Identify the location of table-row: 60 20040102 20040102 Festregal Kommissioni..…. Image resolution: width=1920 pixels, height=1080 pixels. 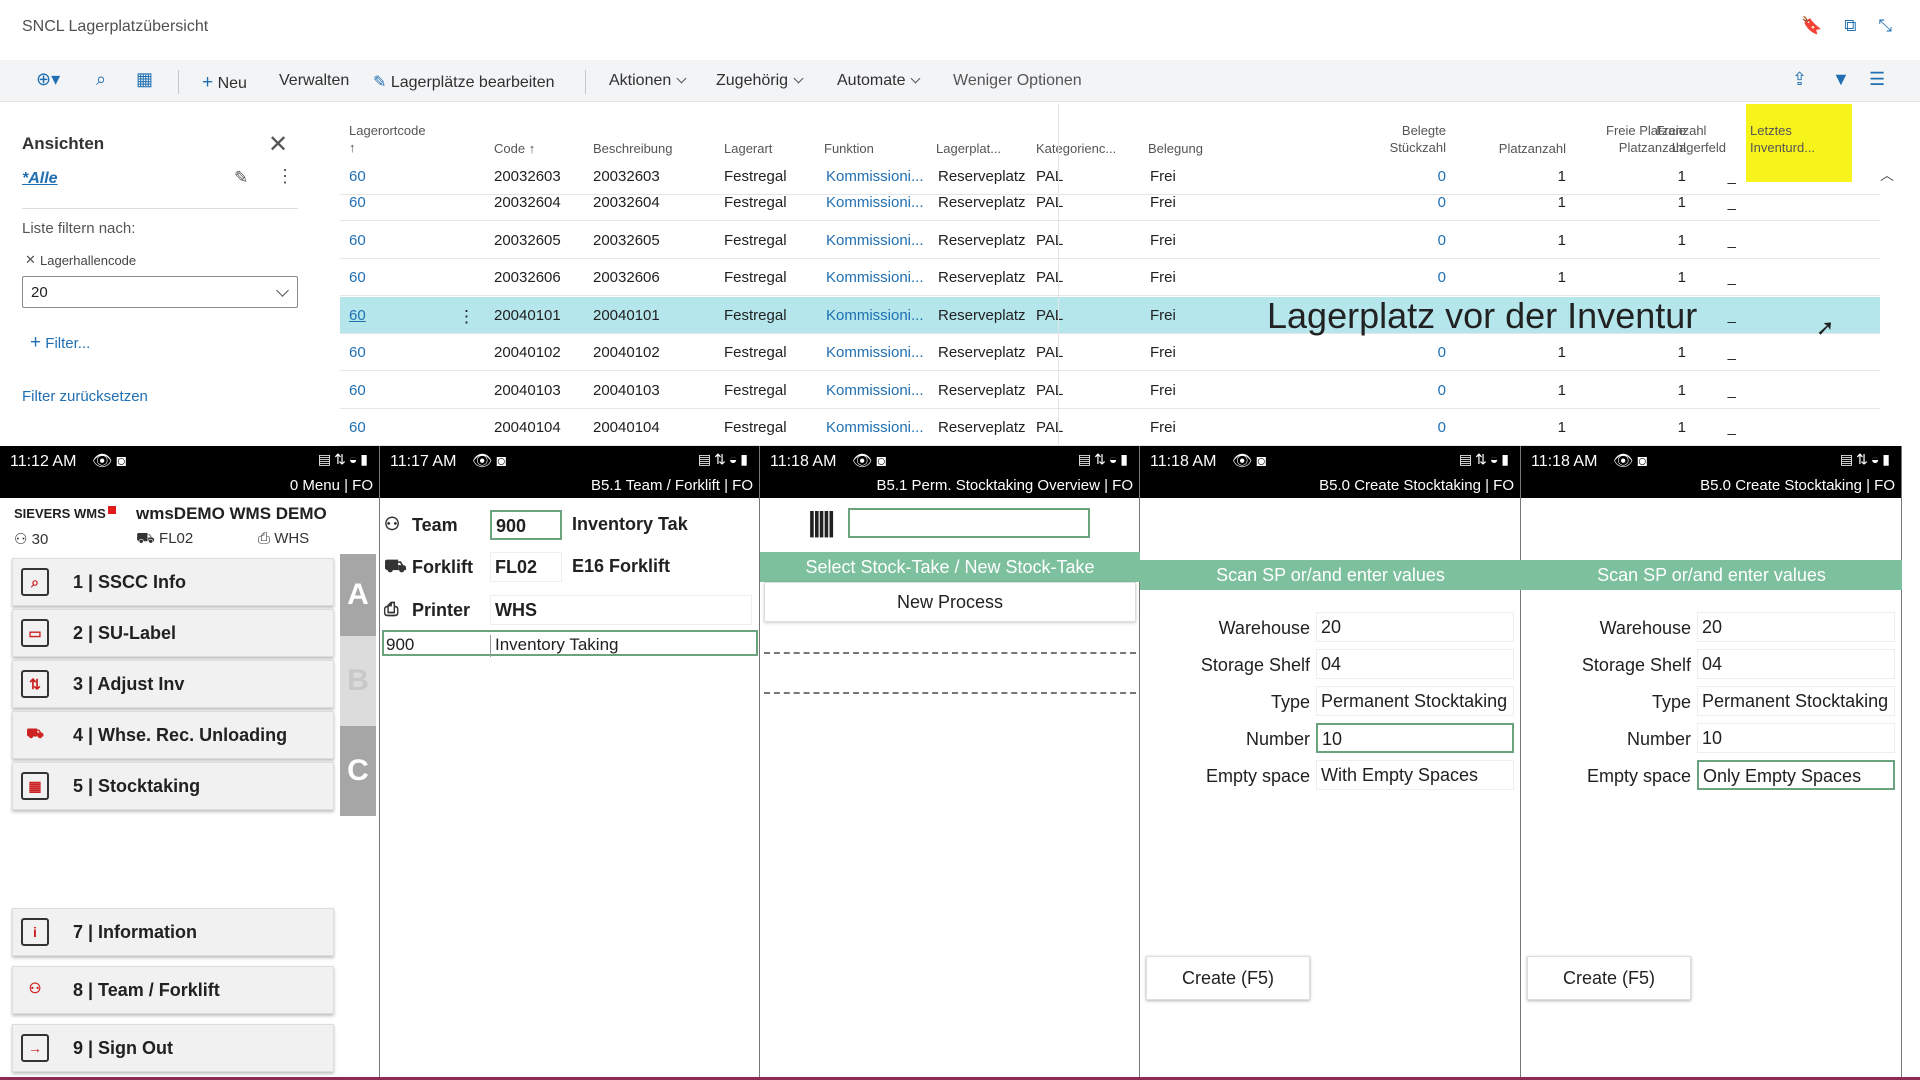
(1110, 352).